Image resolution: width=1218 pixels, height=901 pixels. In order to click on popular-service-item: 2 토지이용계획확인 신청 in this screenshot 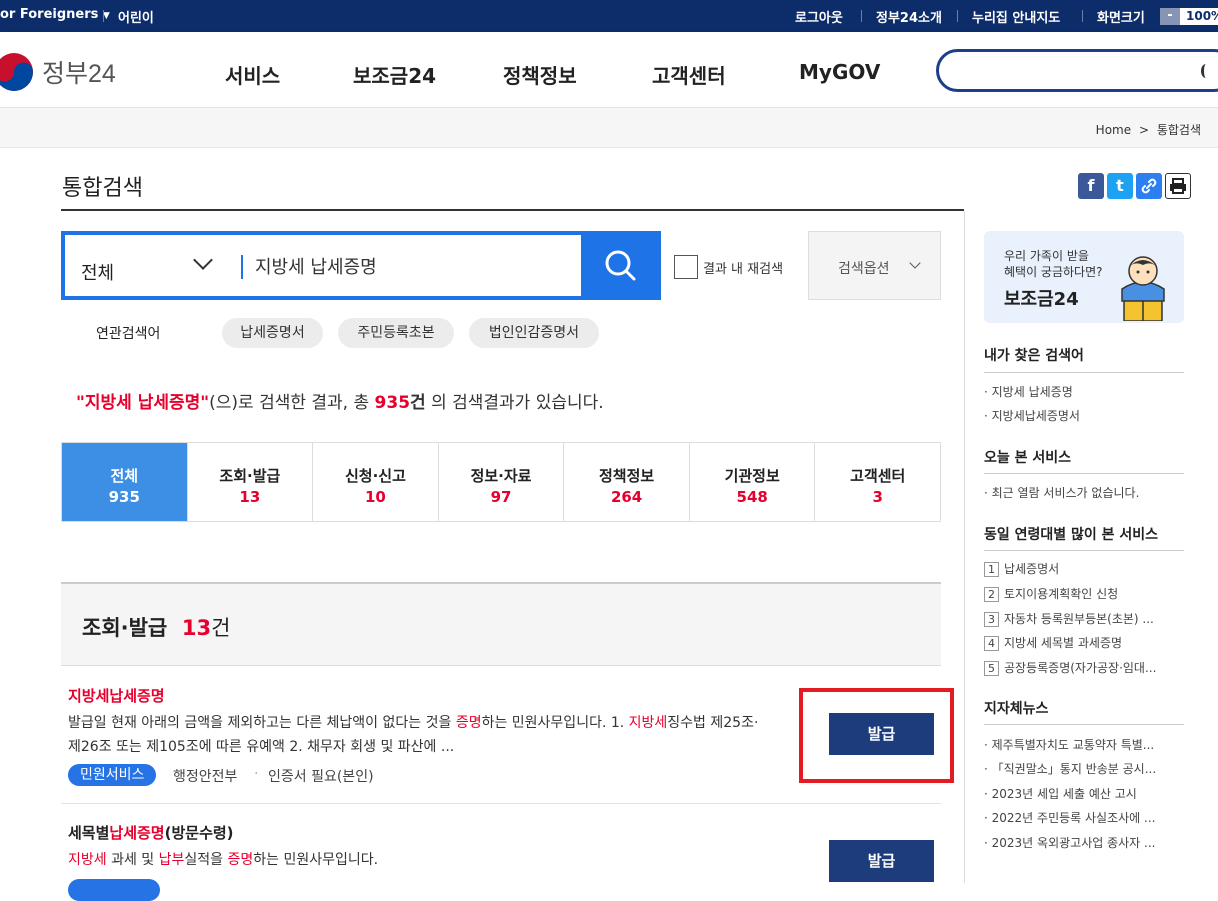, I will do `click(1084, 593)`.